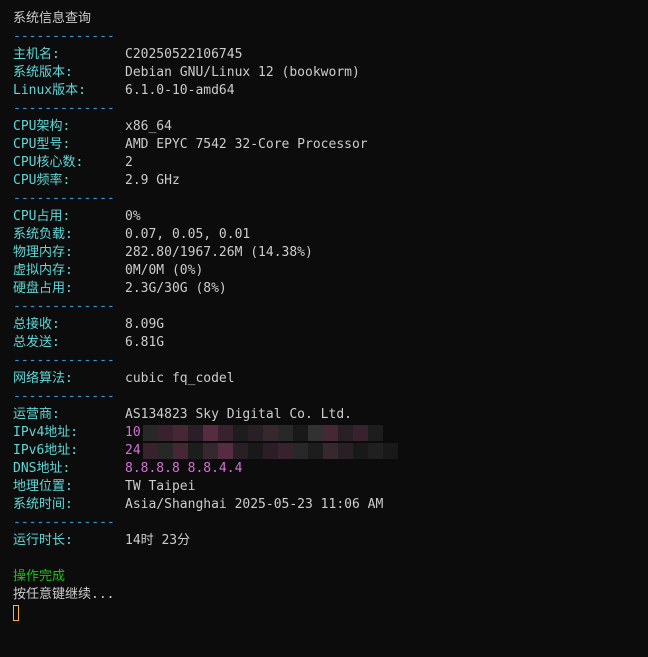 Image resolution: width=648 pixels, height=657 pixels. Describe the element at coordinates (43, 486) in the screenshot. I see `info-label: 地理位置:` at that location.